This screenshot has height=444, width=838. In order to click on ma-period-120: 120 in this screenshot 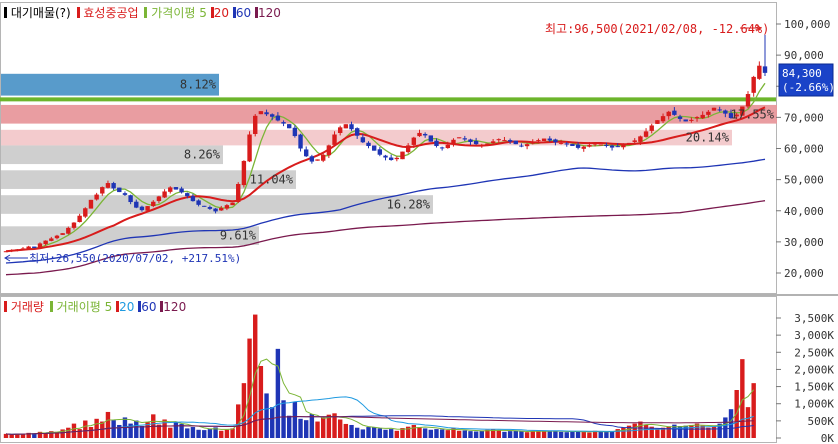, I will do `click(269, 13)`.